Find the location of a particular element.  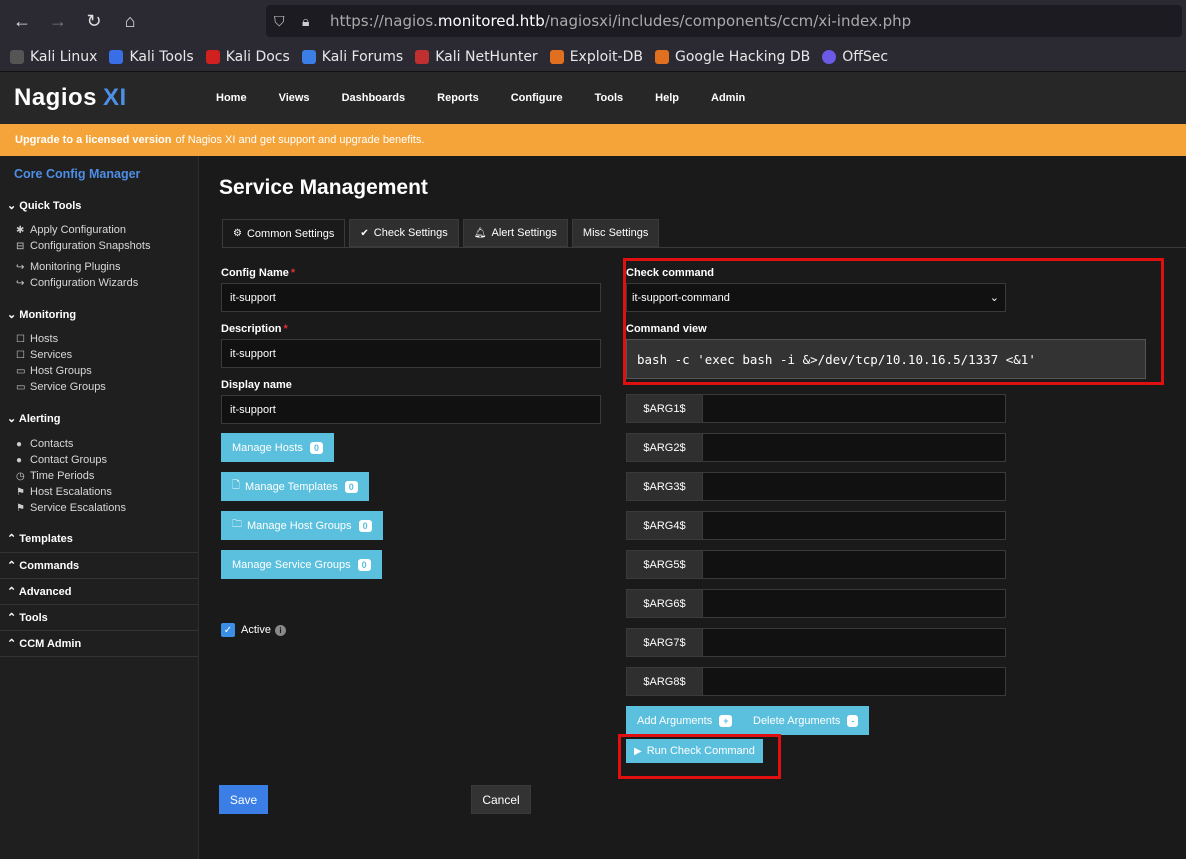

nav-configure: Configure is located at coordinates (537, 98).